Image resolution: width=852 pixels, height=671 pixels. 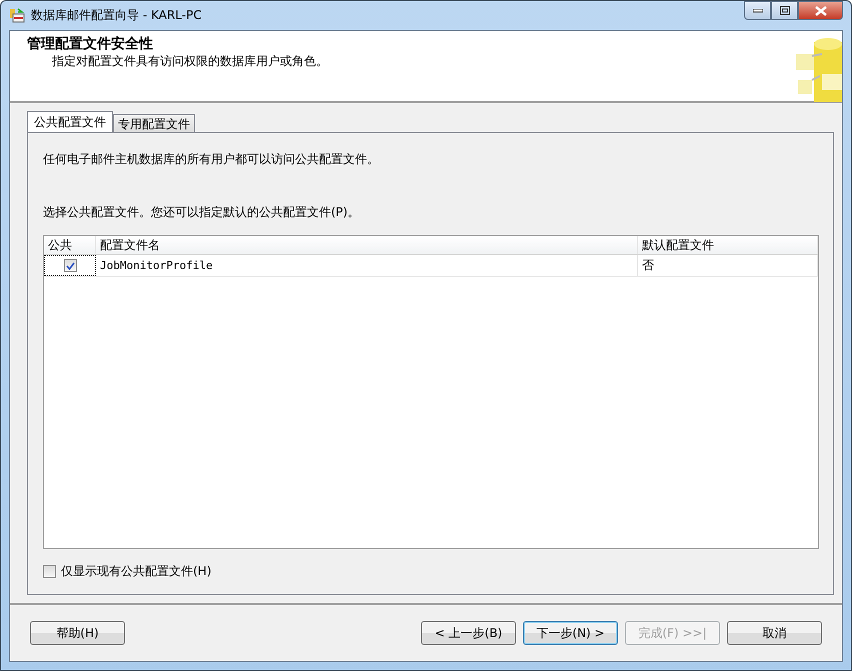 I want to click on minimize-icon, so click(x=757, y=10).